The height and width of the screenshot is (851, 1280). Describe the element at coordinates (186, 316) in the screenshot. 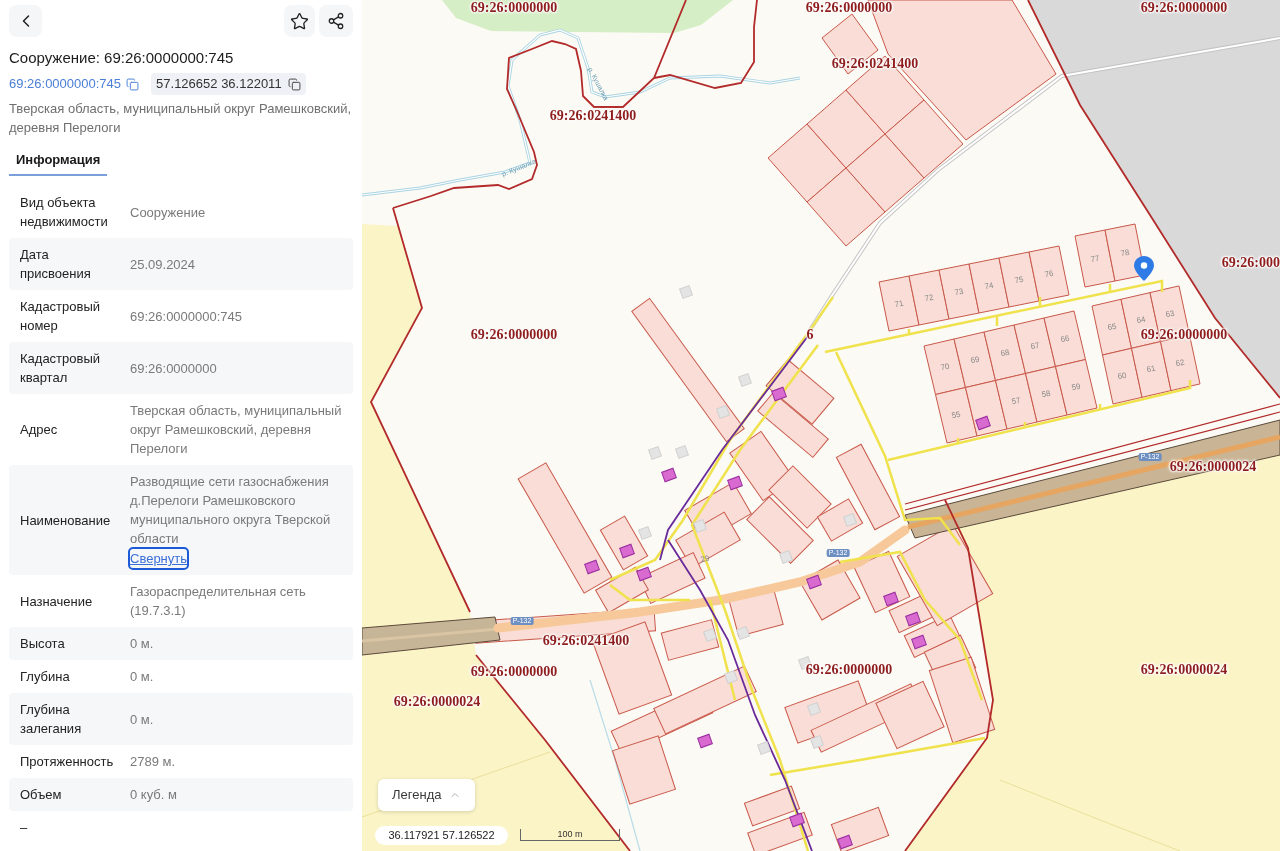

I see `property-value: 69:26:0000000:745` at that location.